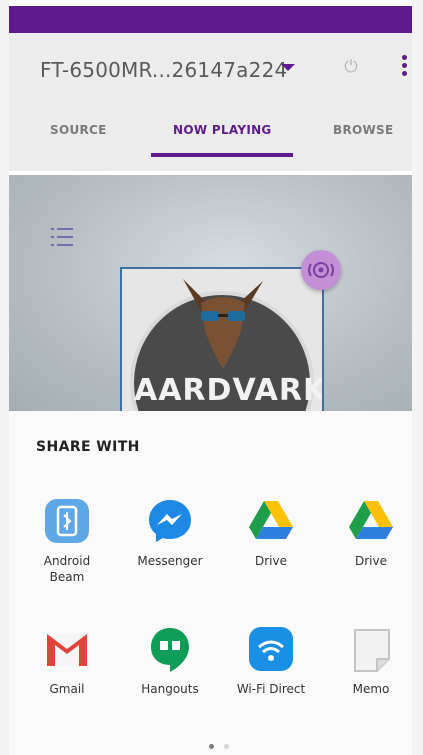  What do you see at coordinates (88, 447) in the screenshot?
I see `share-sheet-title: SHARE WITH` at bounding box center [88, 447].